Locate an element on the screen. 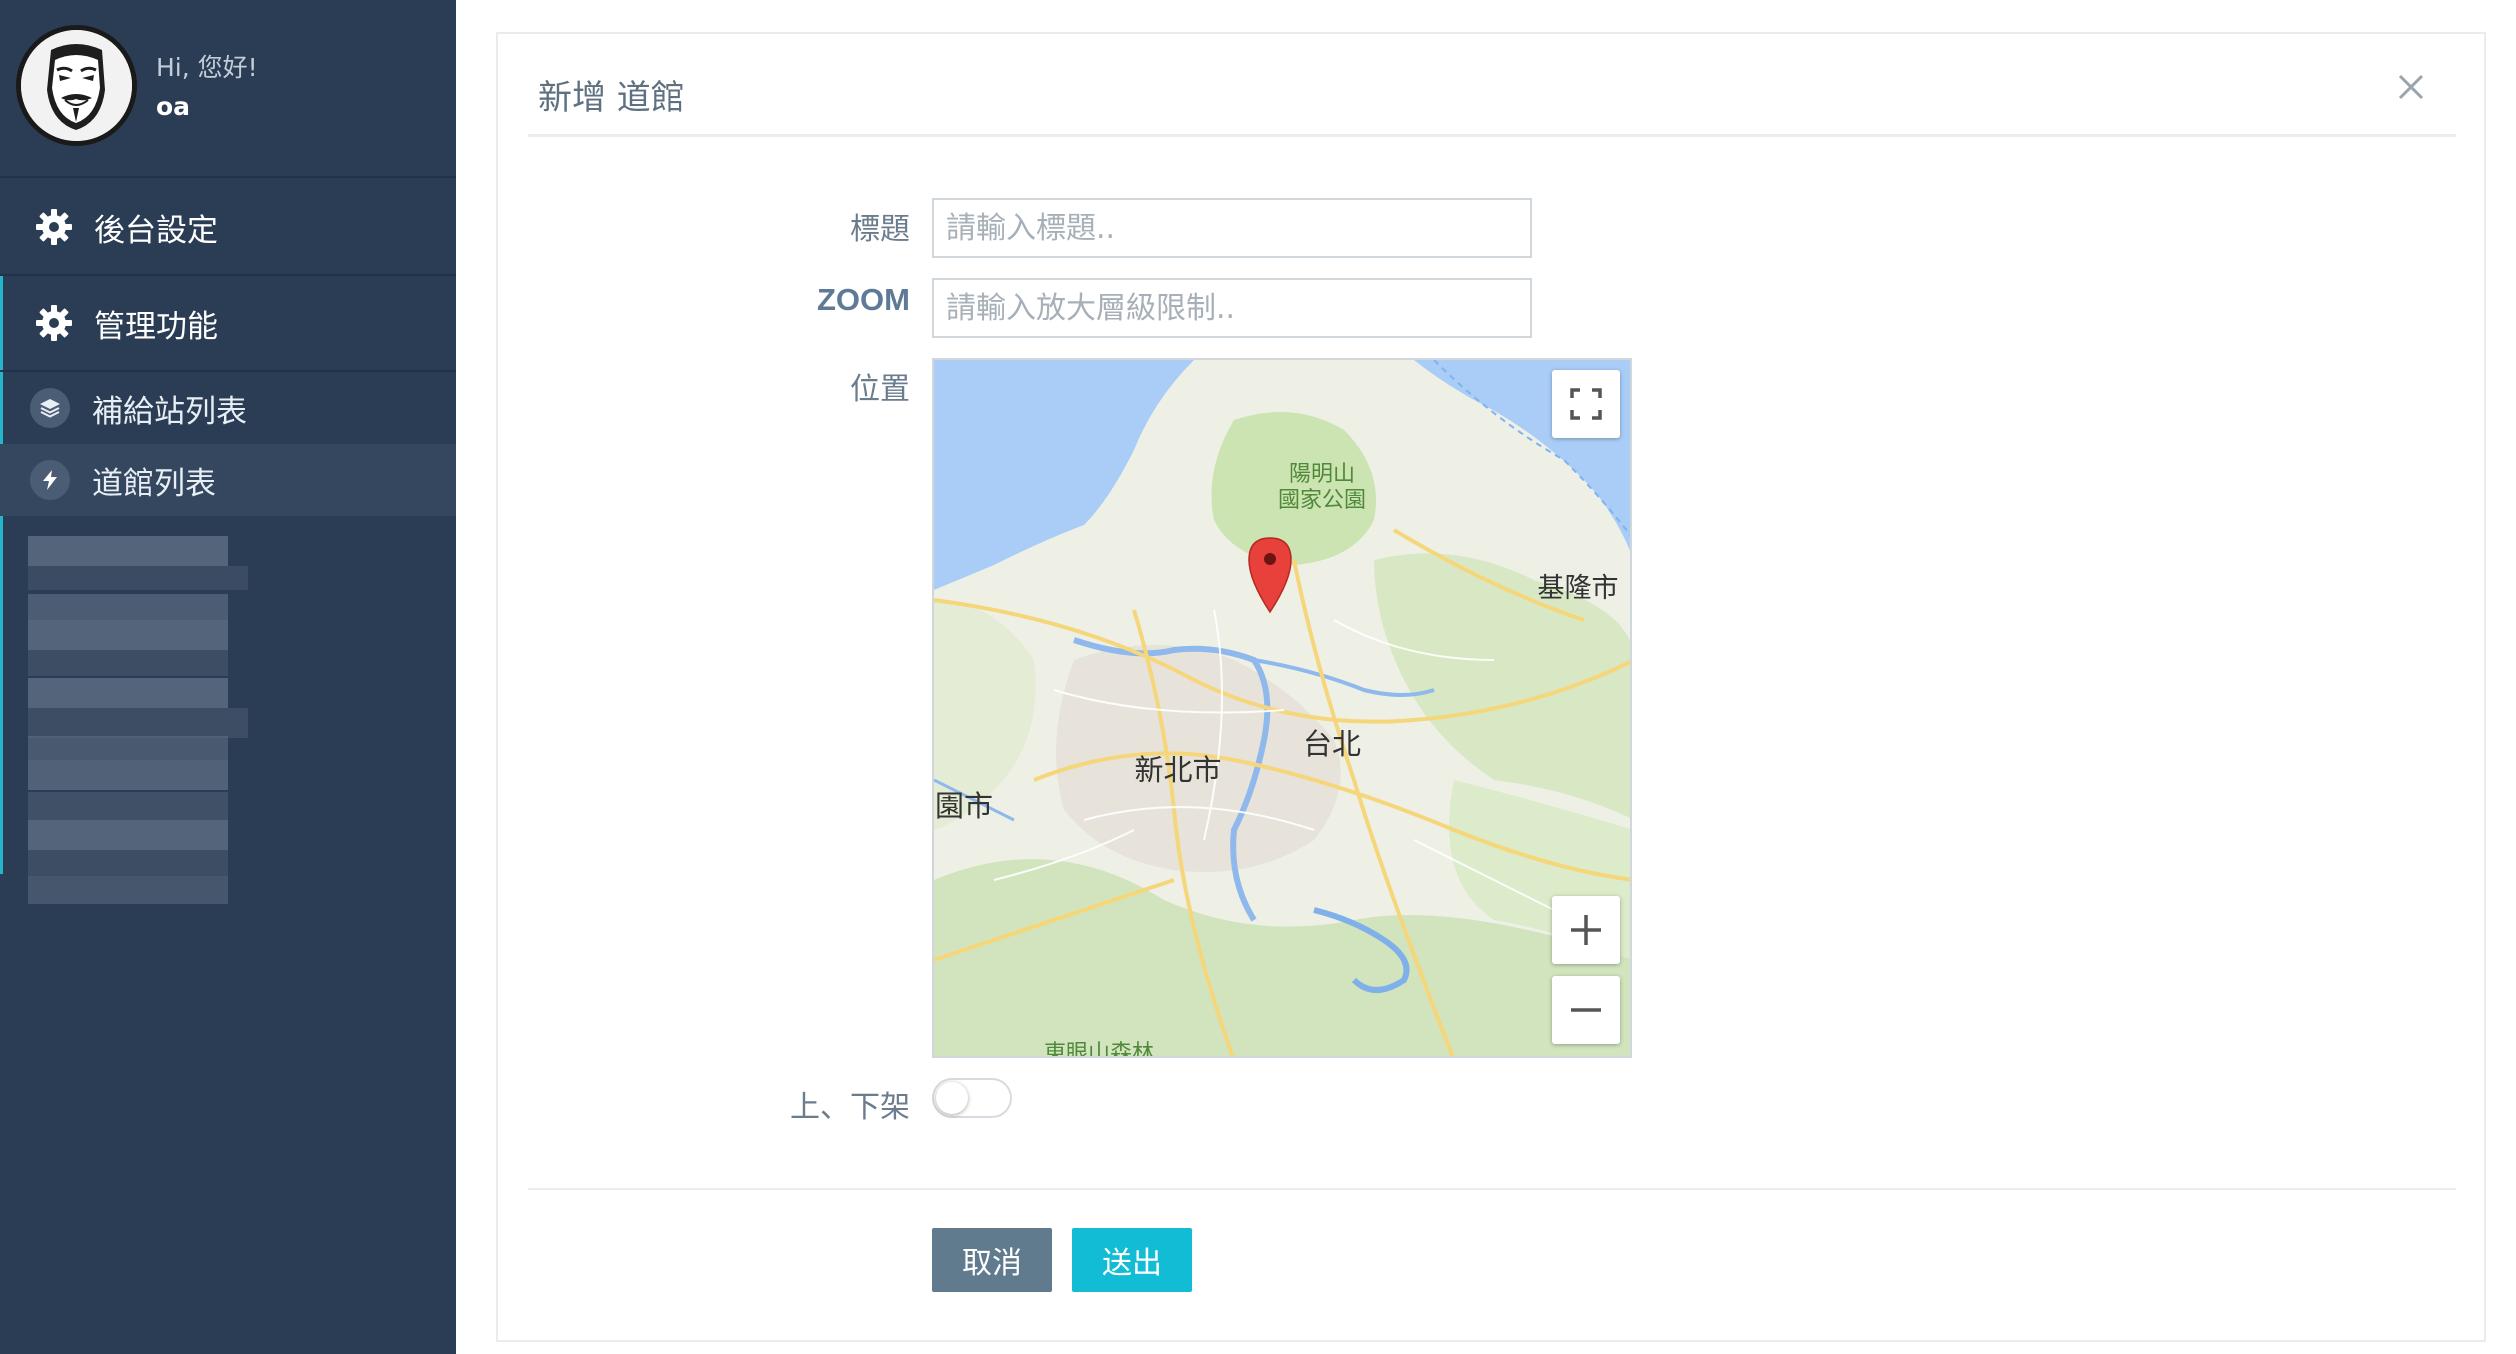  title-input is located at coordinates (1232, 228).